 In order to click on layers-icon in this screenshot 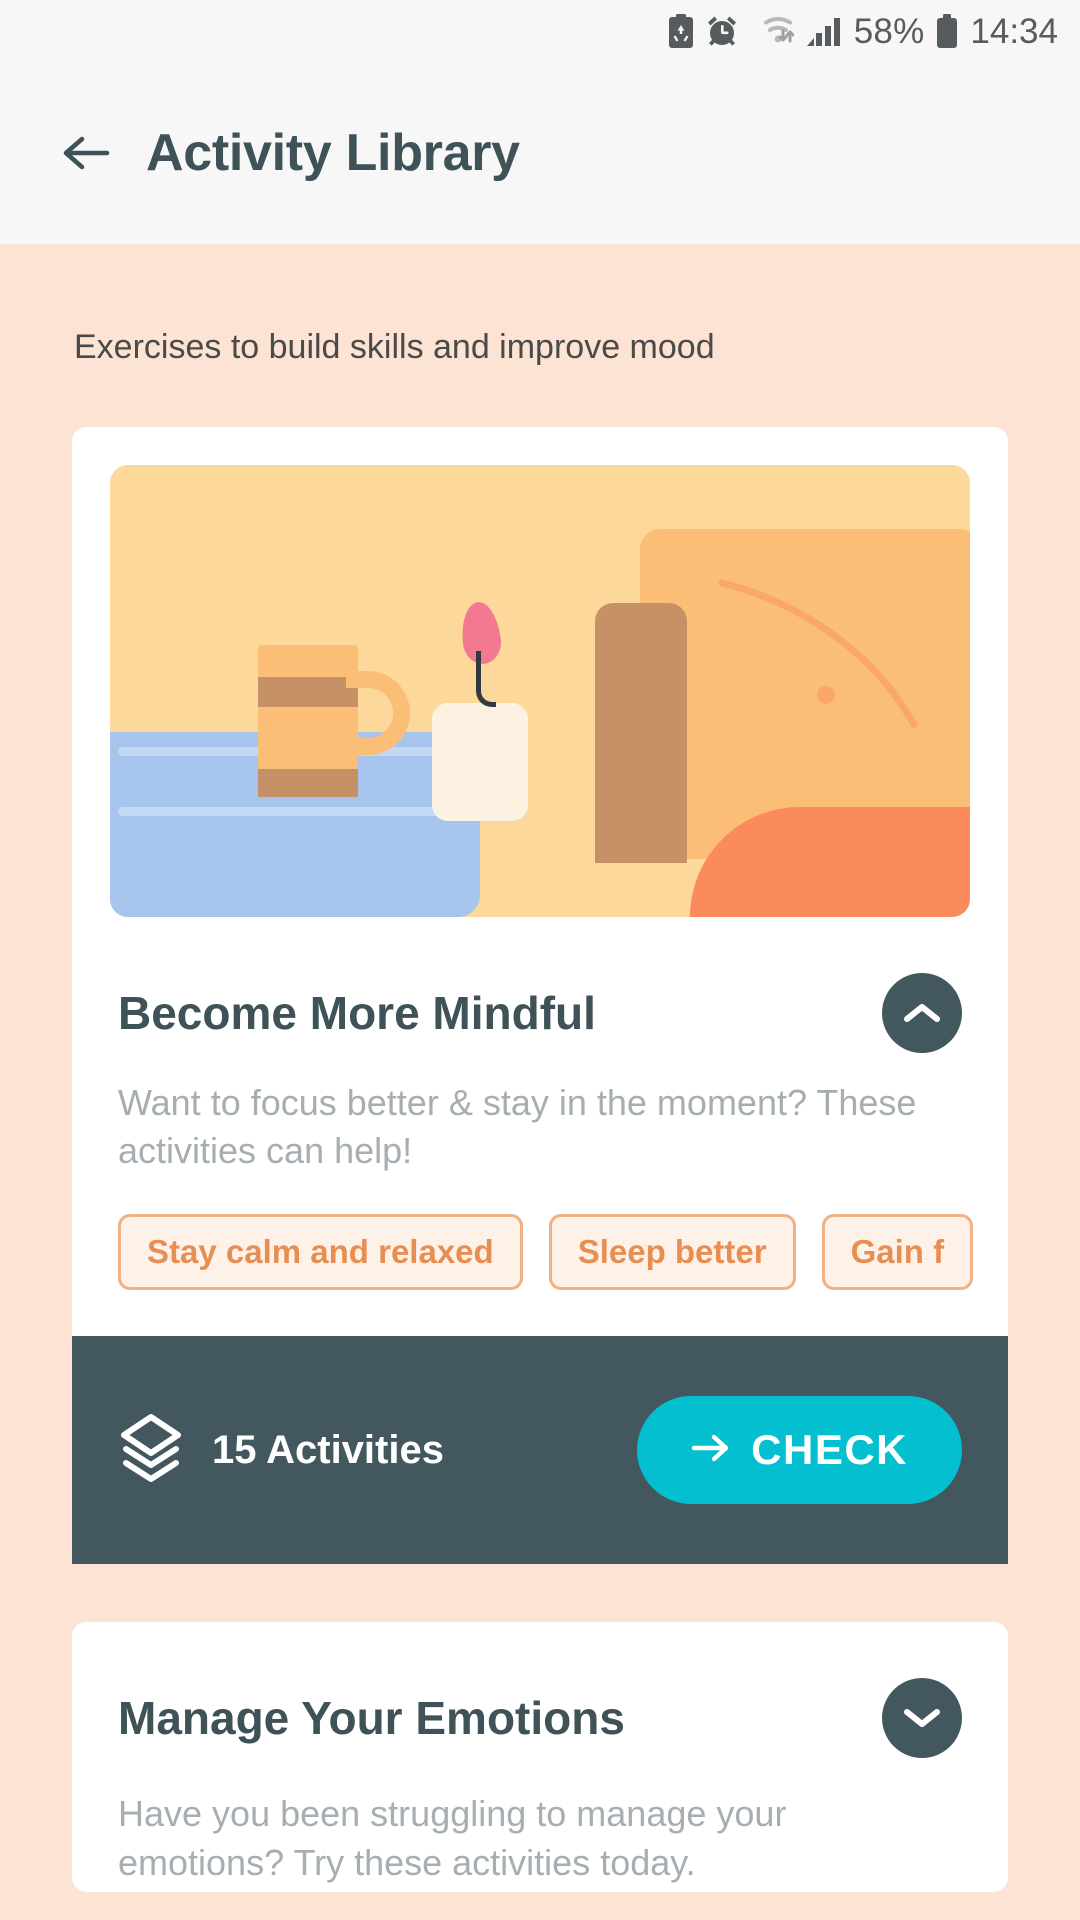, I will do `click(151, 1450)`.